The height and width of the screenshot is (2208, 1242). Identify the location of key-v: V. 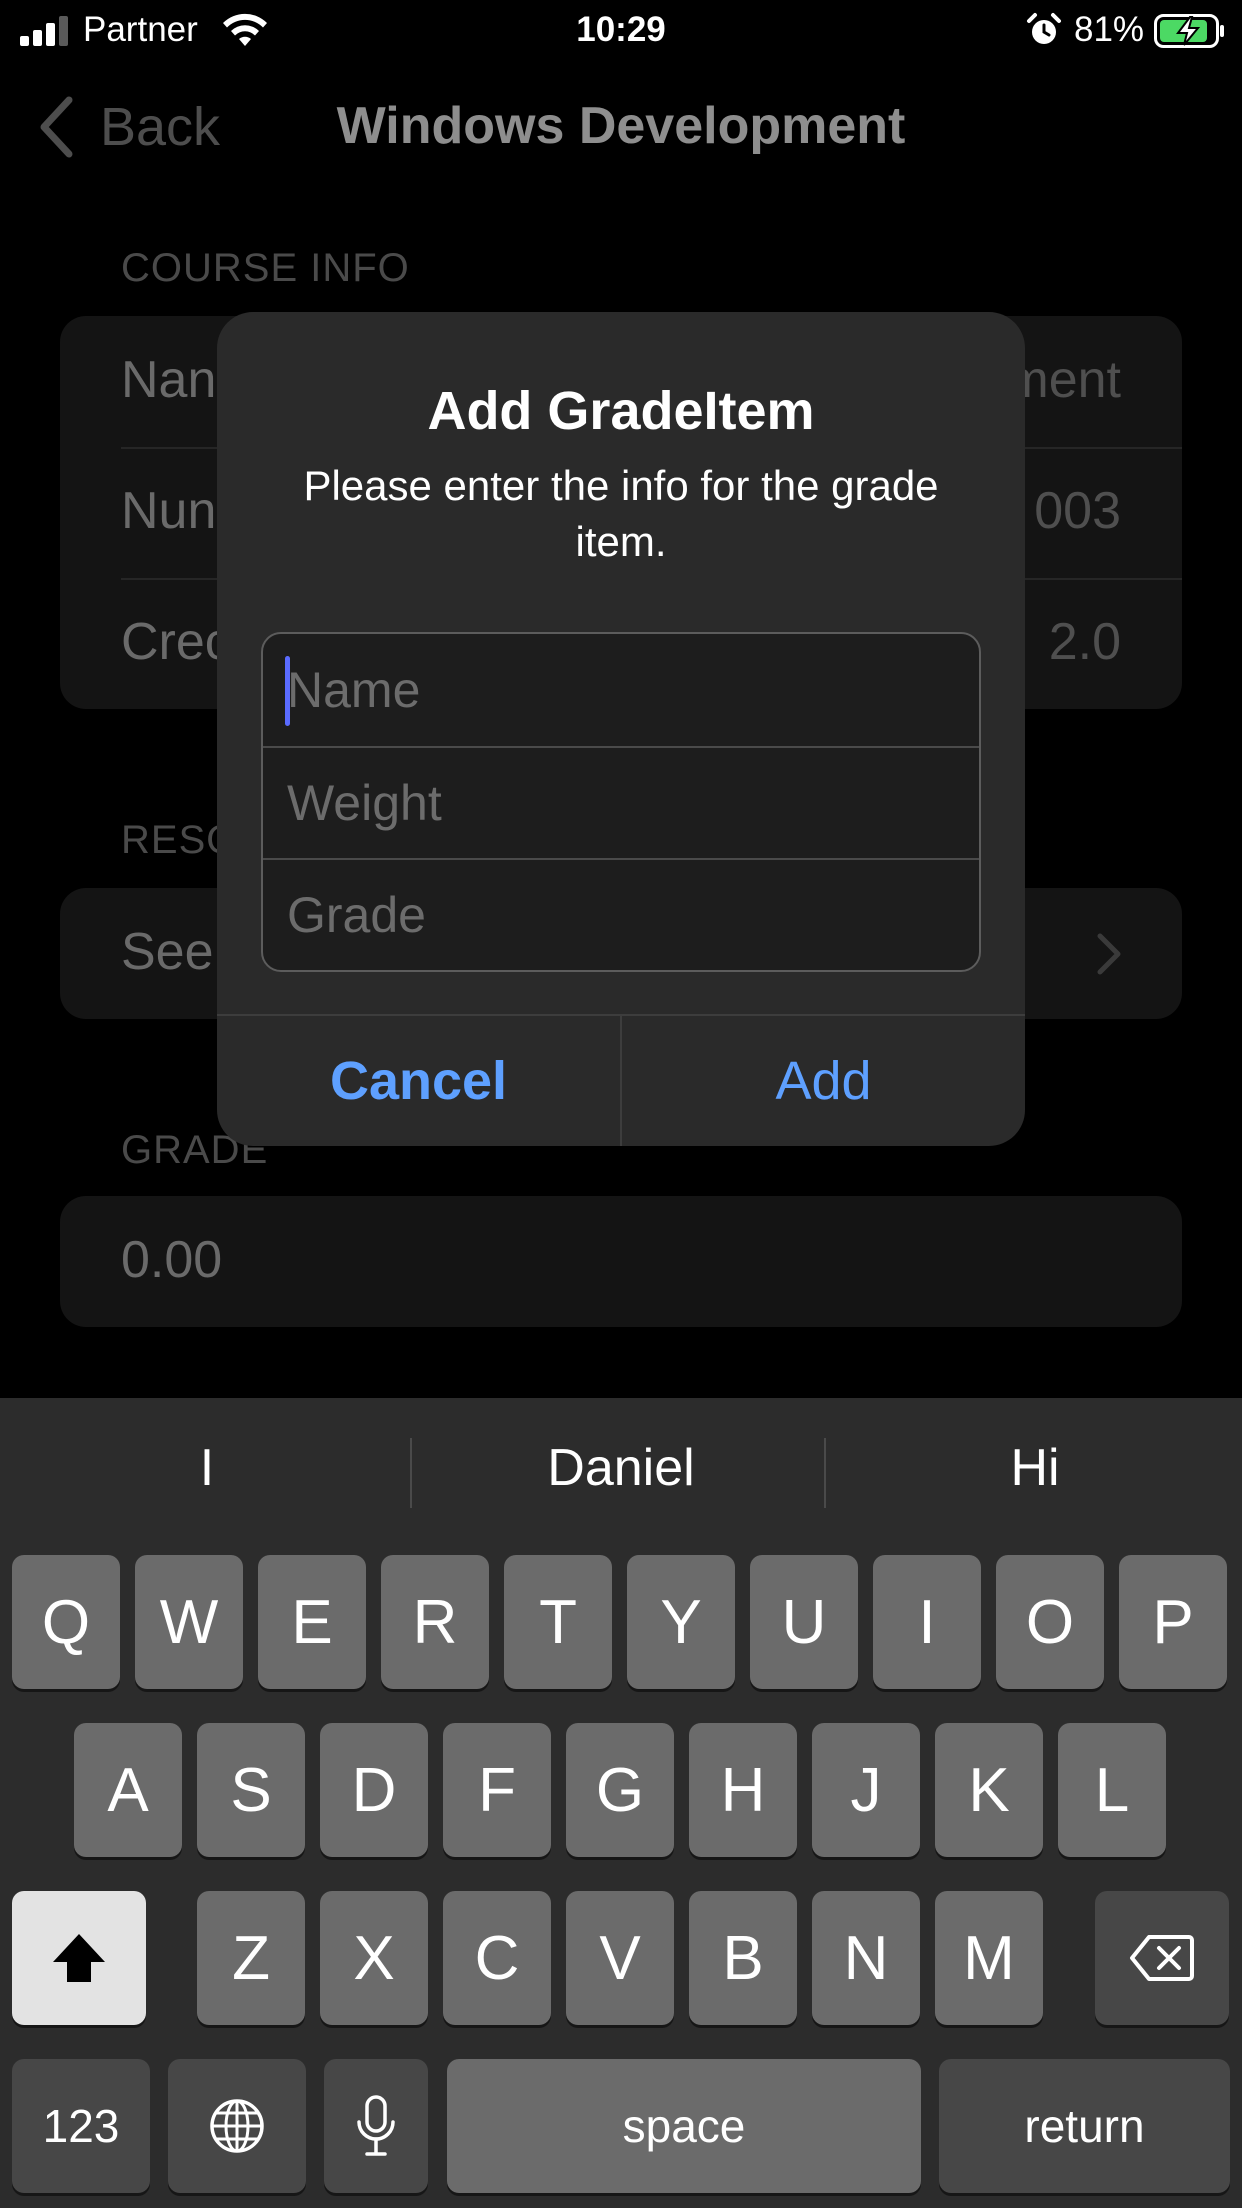
(620, 1958).